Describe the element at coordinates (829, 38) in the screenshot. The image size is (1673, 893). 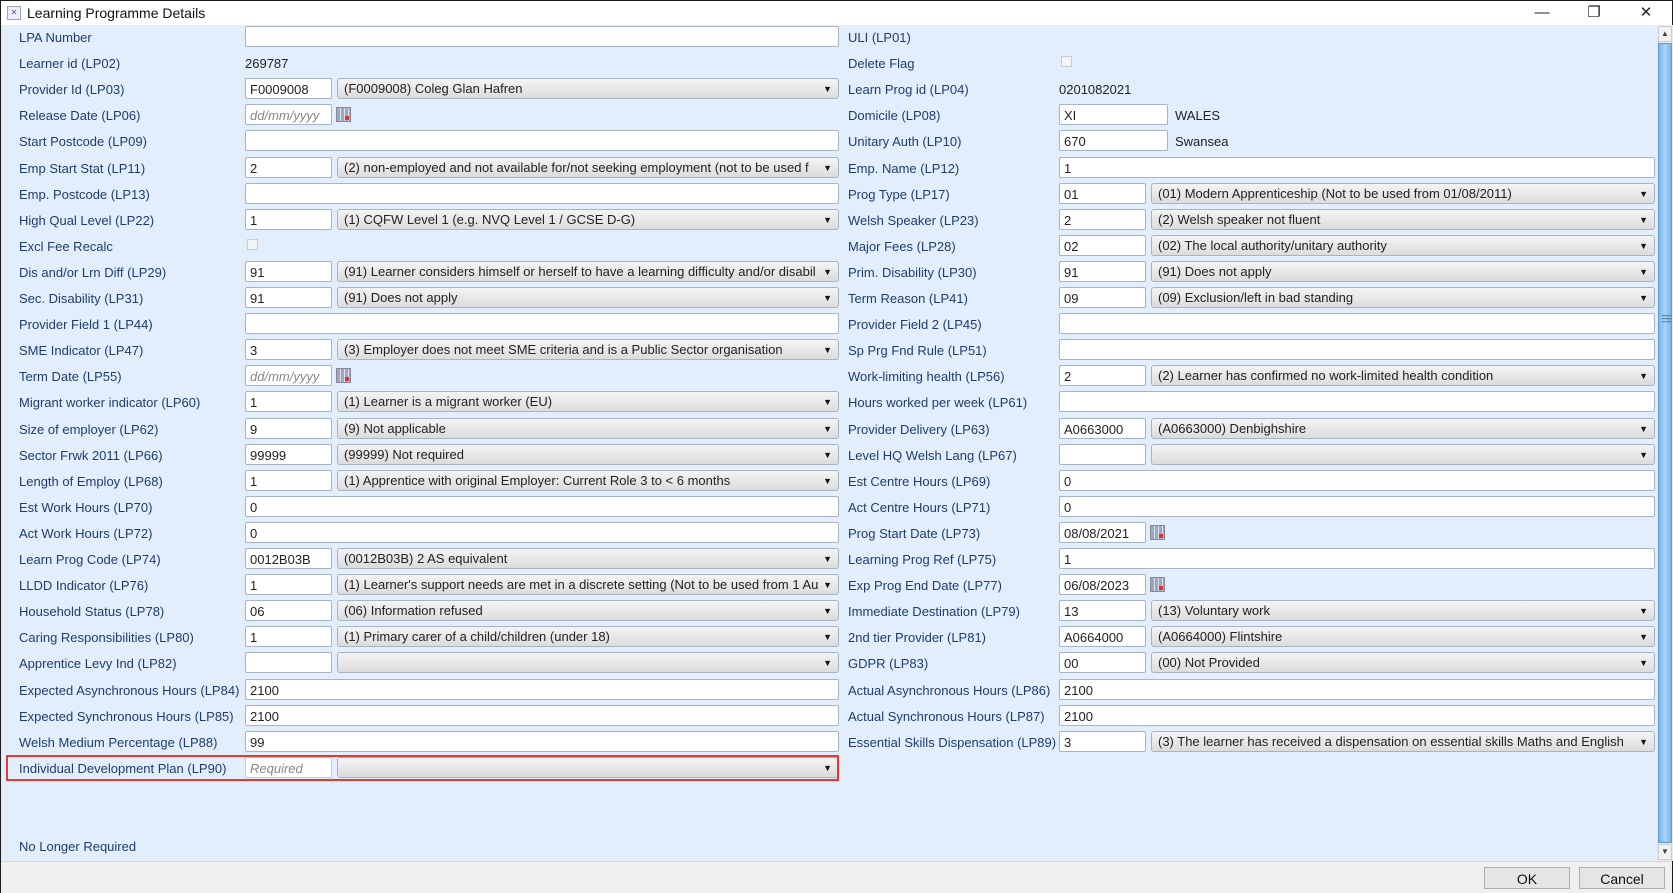
I see `form-row-uli: ULI (LP01)` at that location.